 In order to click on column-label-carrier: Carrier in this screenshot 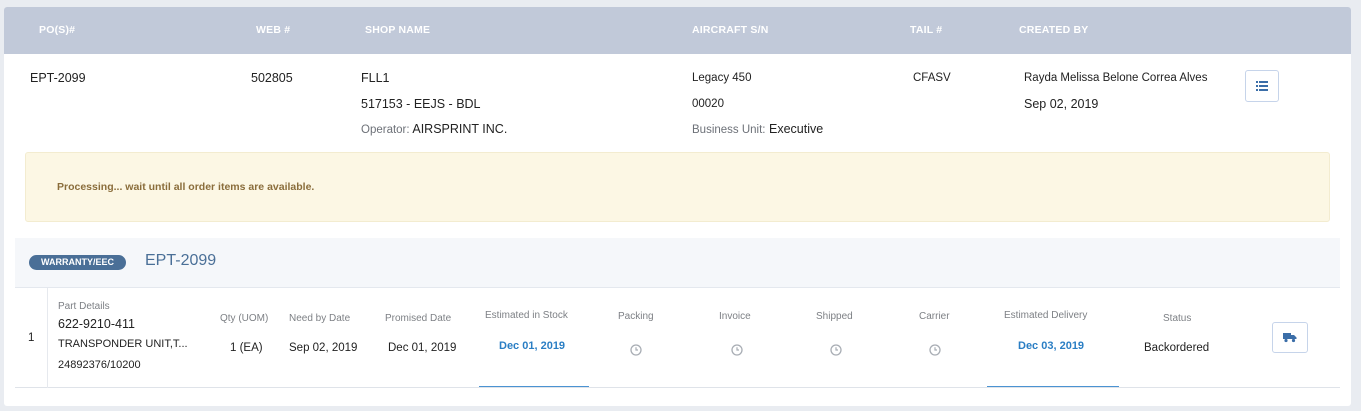, I will do `click(934, 316)`.